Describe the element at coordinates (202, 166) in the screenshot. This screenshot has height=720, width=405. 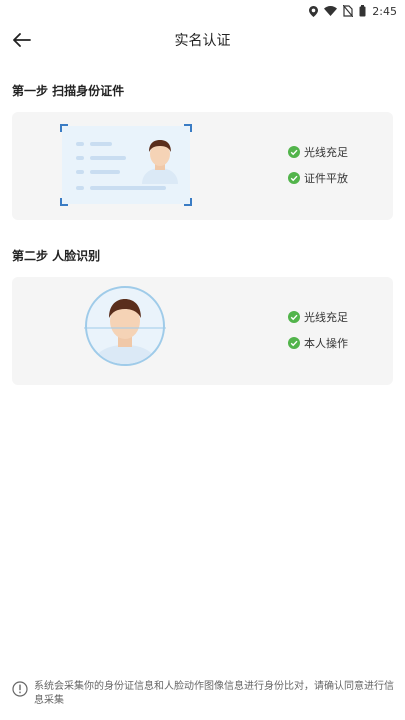
I see `id-scan-card: 光线充足 证件平放` at that location.